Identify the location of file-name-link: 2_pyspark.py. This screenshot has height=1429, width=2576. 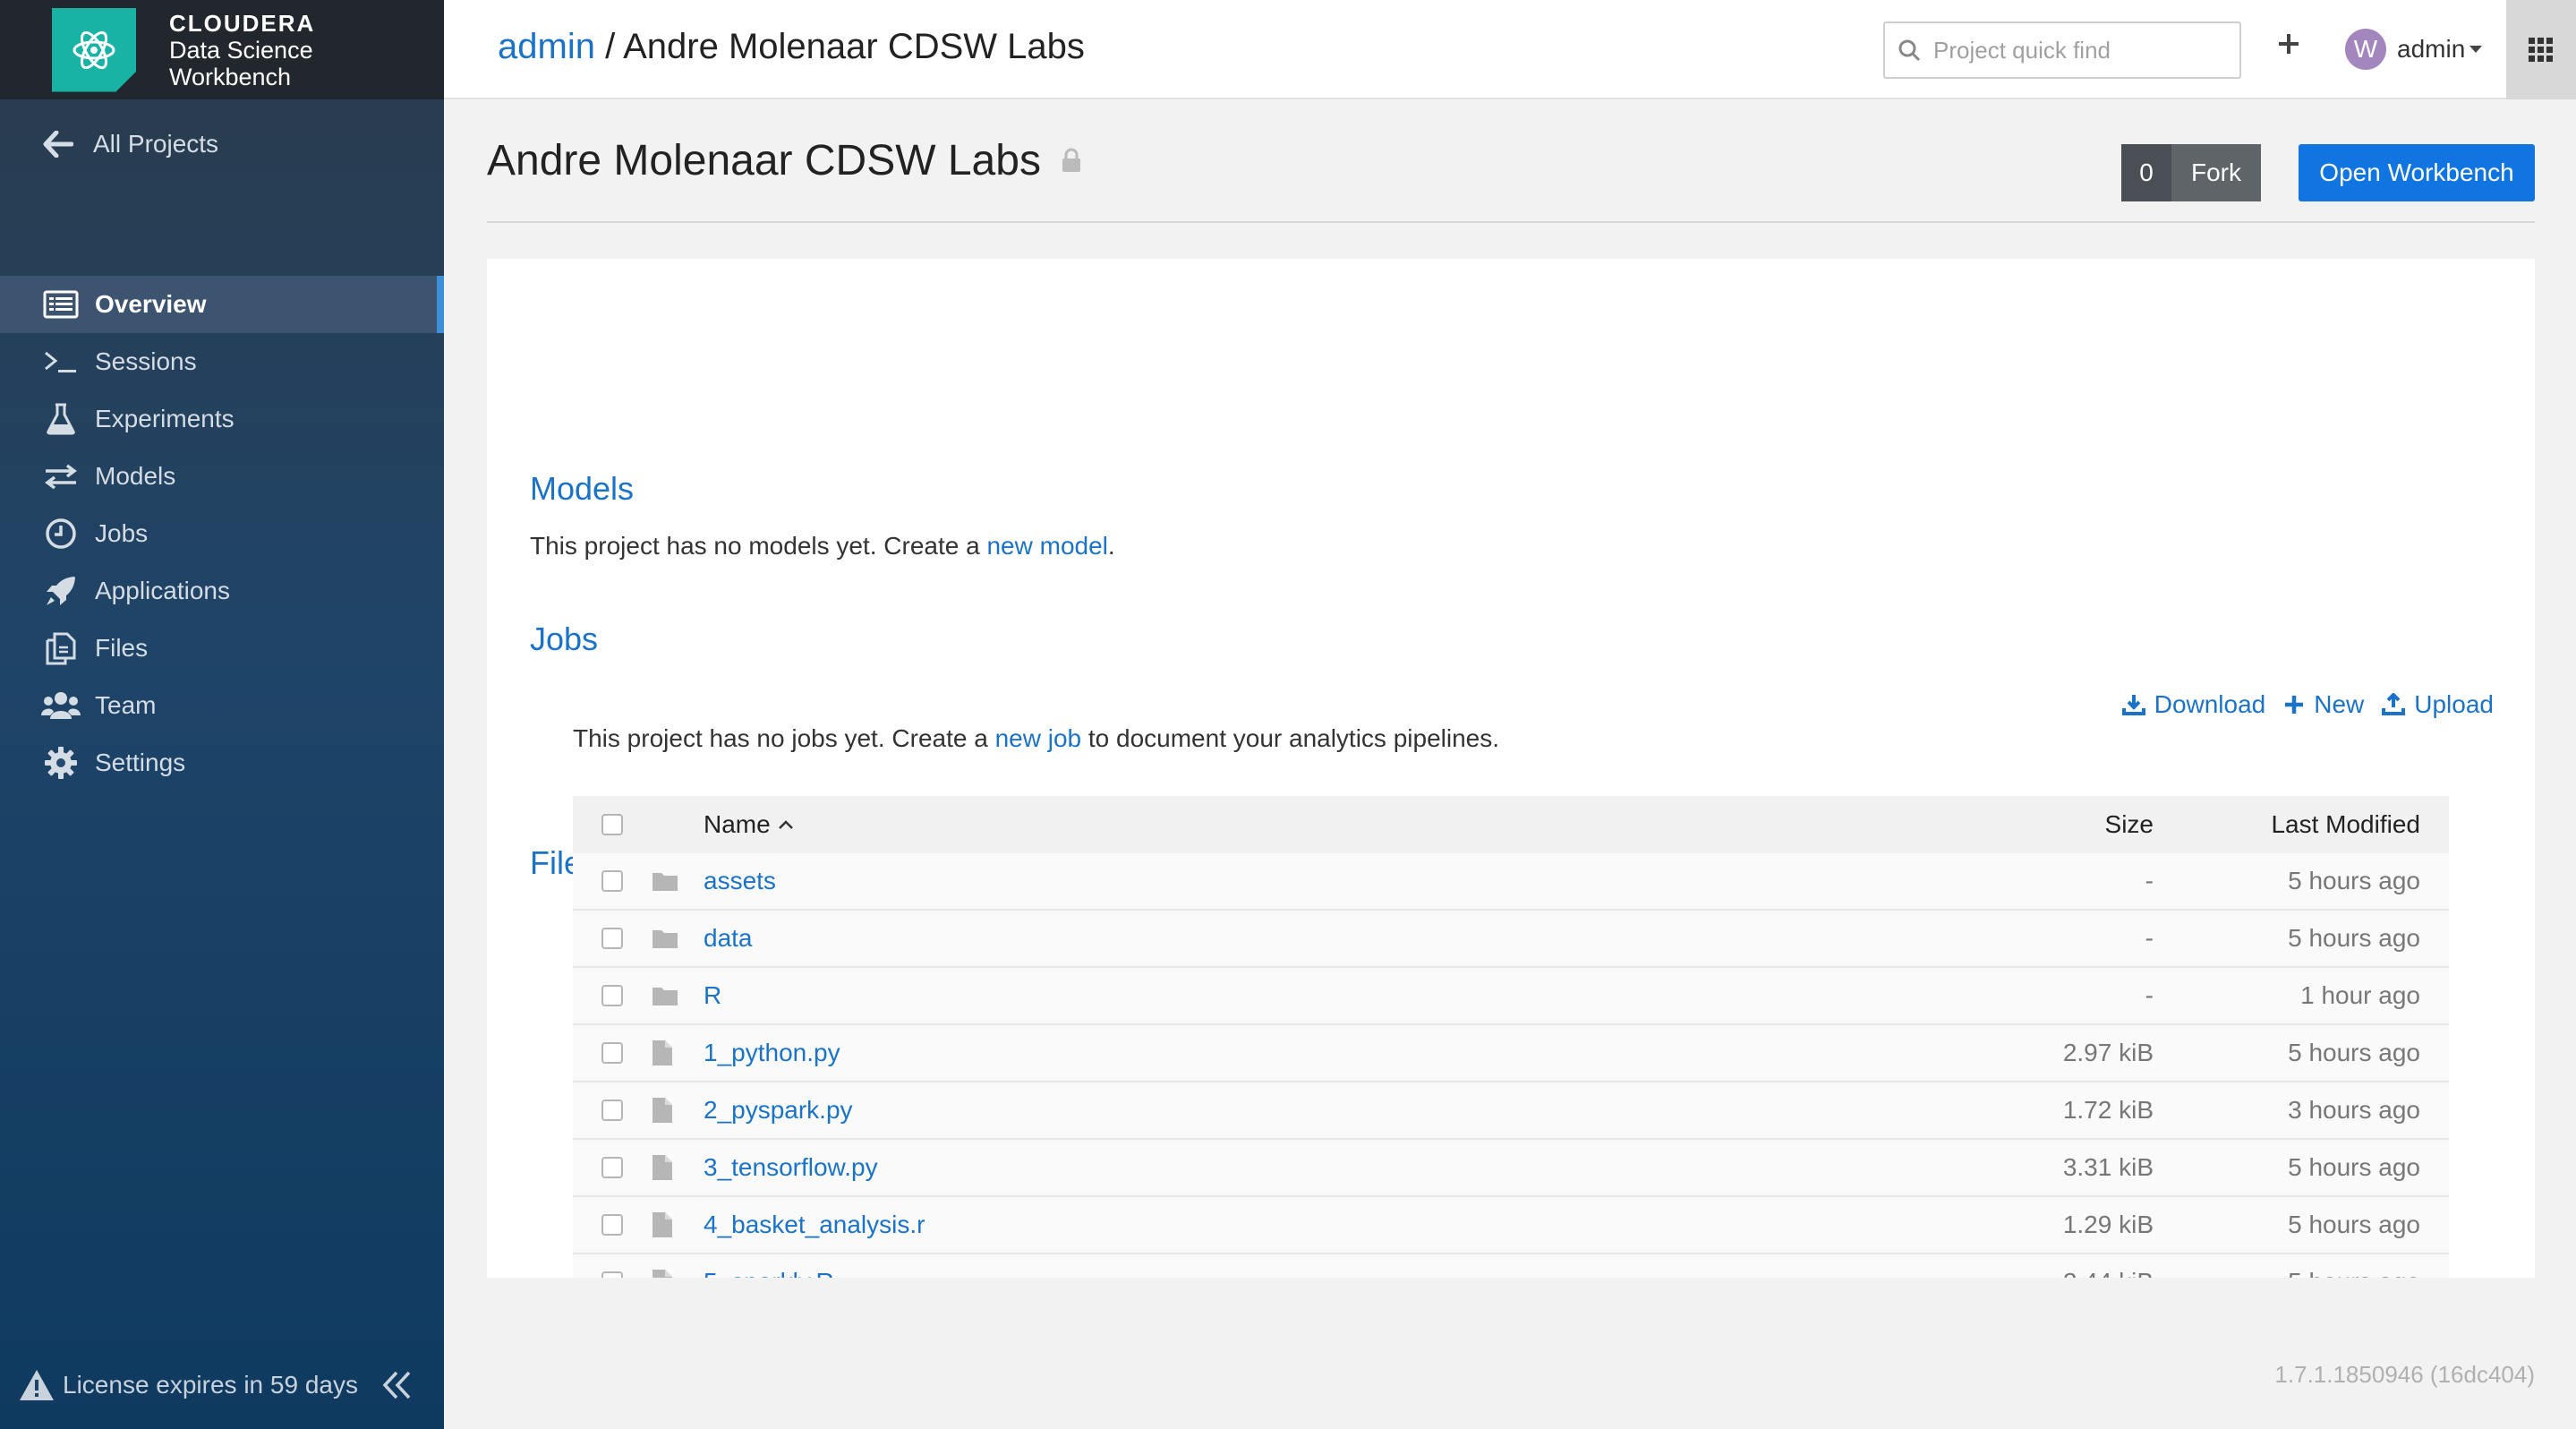
(778, 1110).